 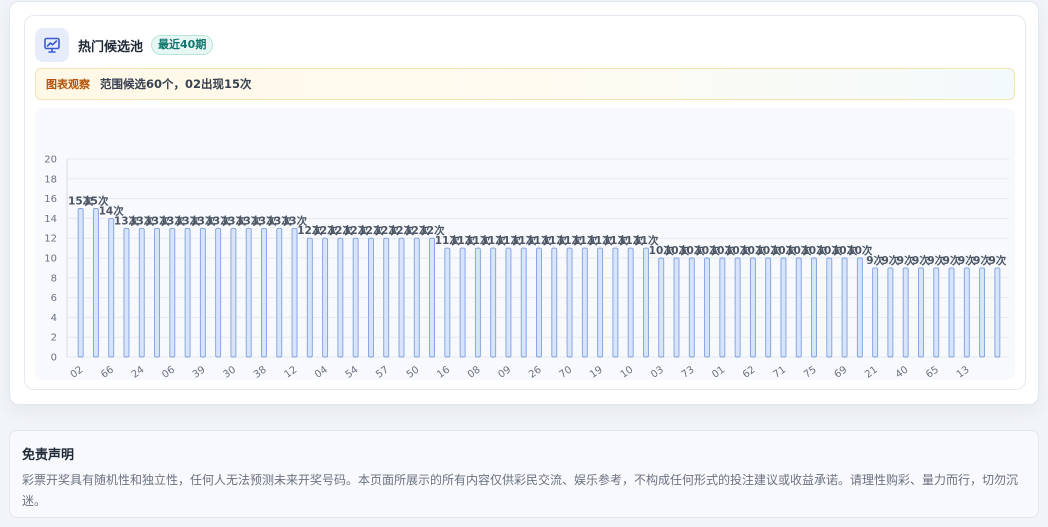 I want to click on y-tick-label: 20, so click(x=50, y=160).